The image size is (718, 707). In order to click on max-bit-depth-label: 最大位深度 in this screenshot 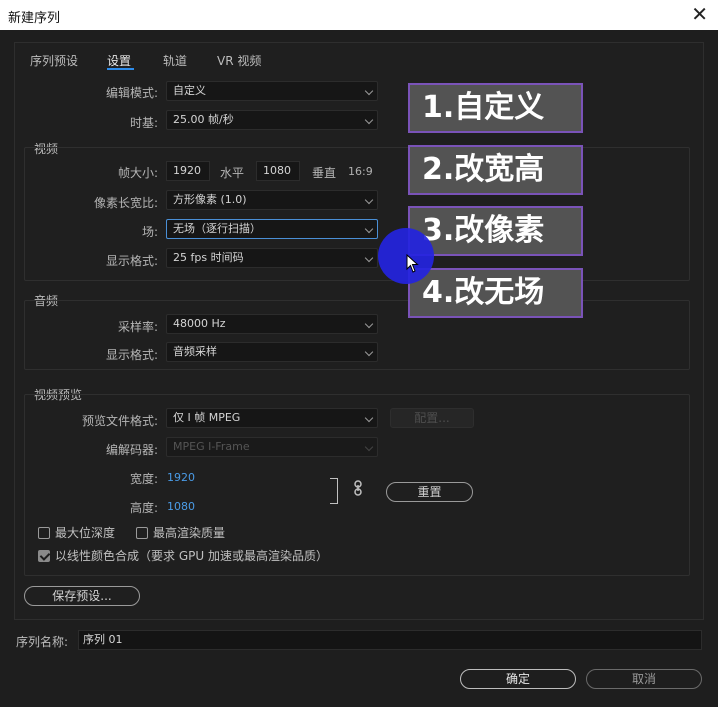, I will do `click(85, 533)`.